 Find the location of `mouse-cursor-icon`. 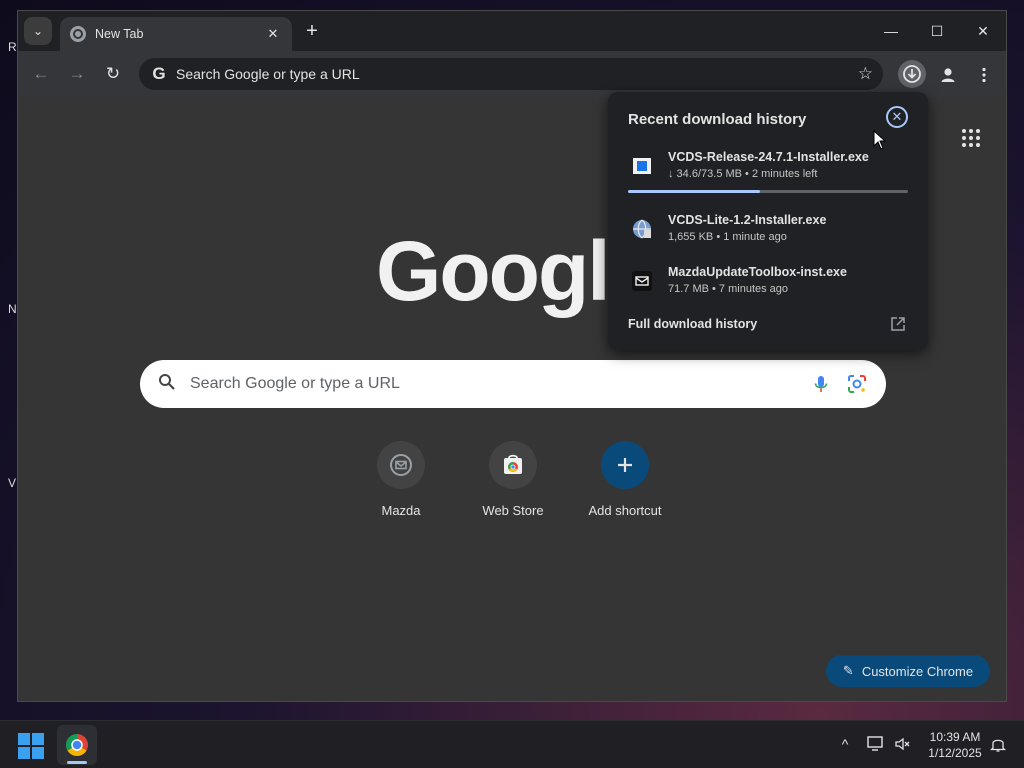

mouse-cursor-icon is located at coordinates (880, 142).